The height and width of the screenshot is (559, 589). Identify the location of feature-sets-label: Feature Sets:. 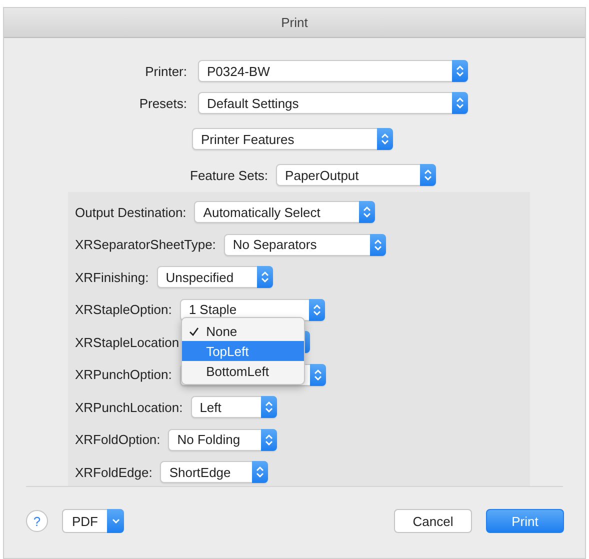
(229, 175).